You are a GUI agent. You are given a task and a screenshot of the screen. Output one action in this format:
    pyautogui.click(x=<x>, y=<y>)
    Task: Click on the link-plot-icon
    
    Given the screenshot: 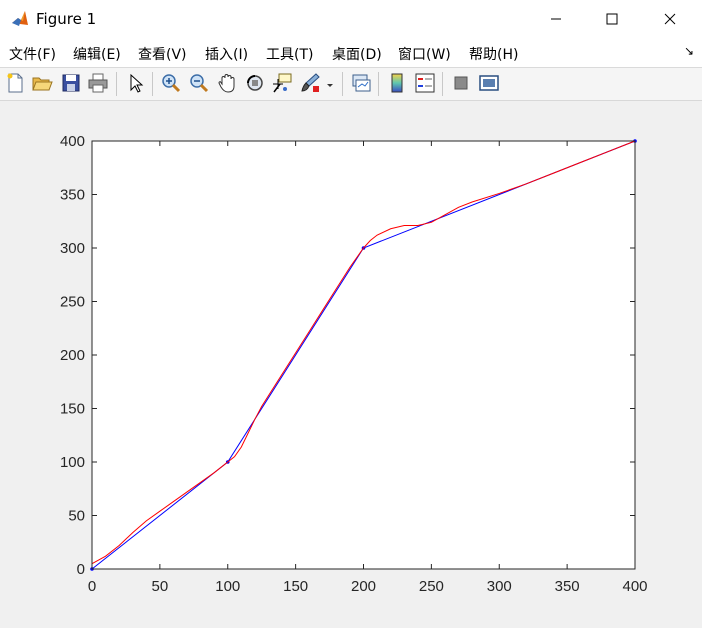 What is the action you would take?
    pyautogui.click(x=361, y=83)
    